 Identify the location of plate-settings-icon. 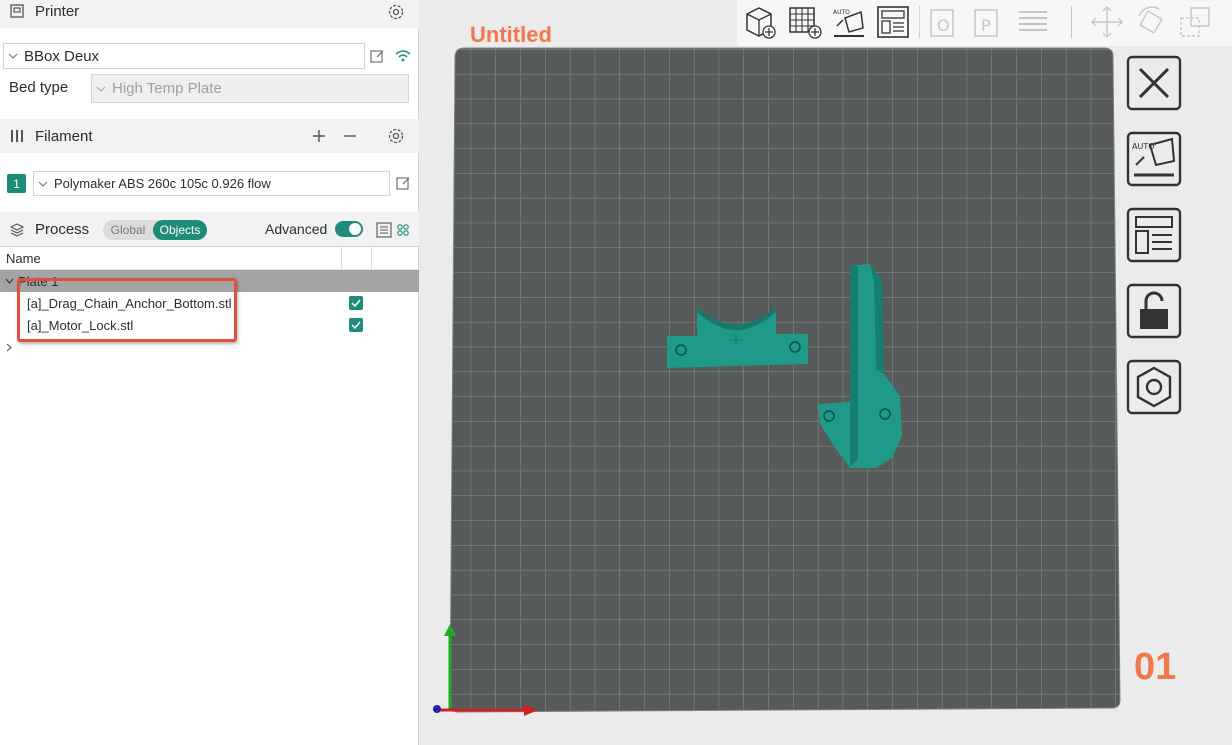
(1154, 387).